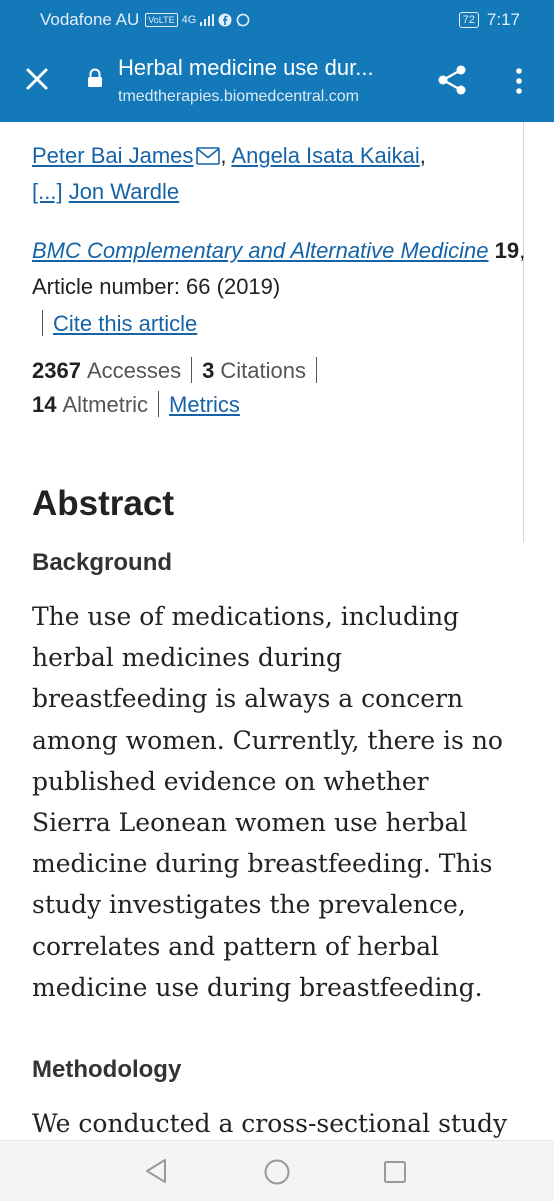 This screenshot has height=1201, width=554. Describe the element at coordinates (230, 781) in the screenshot. I see `text-line: published evidence on whether` at that location.